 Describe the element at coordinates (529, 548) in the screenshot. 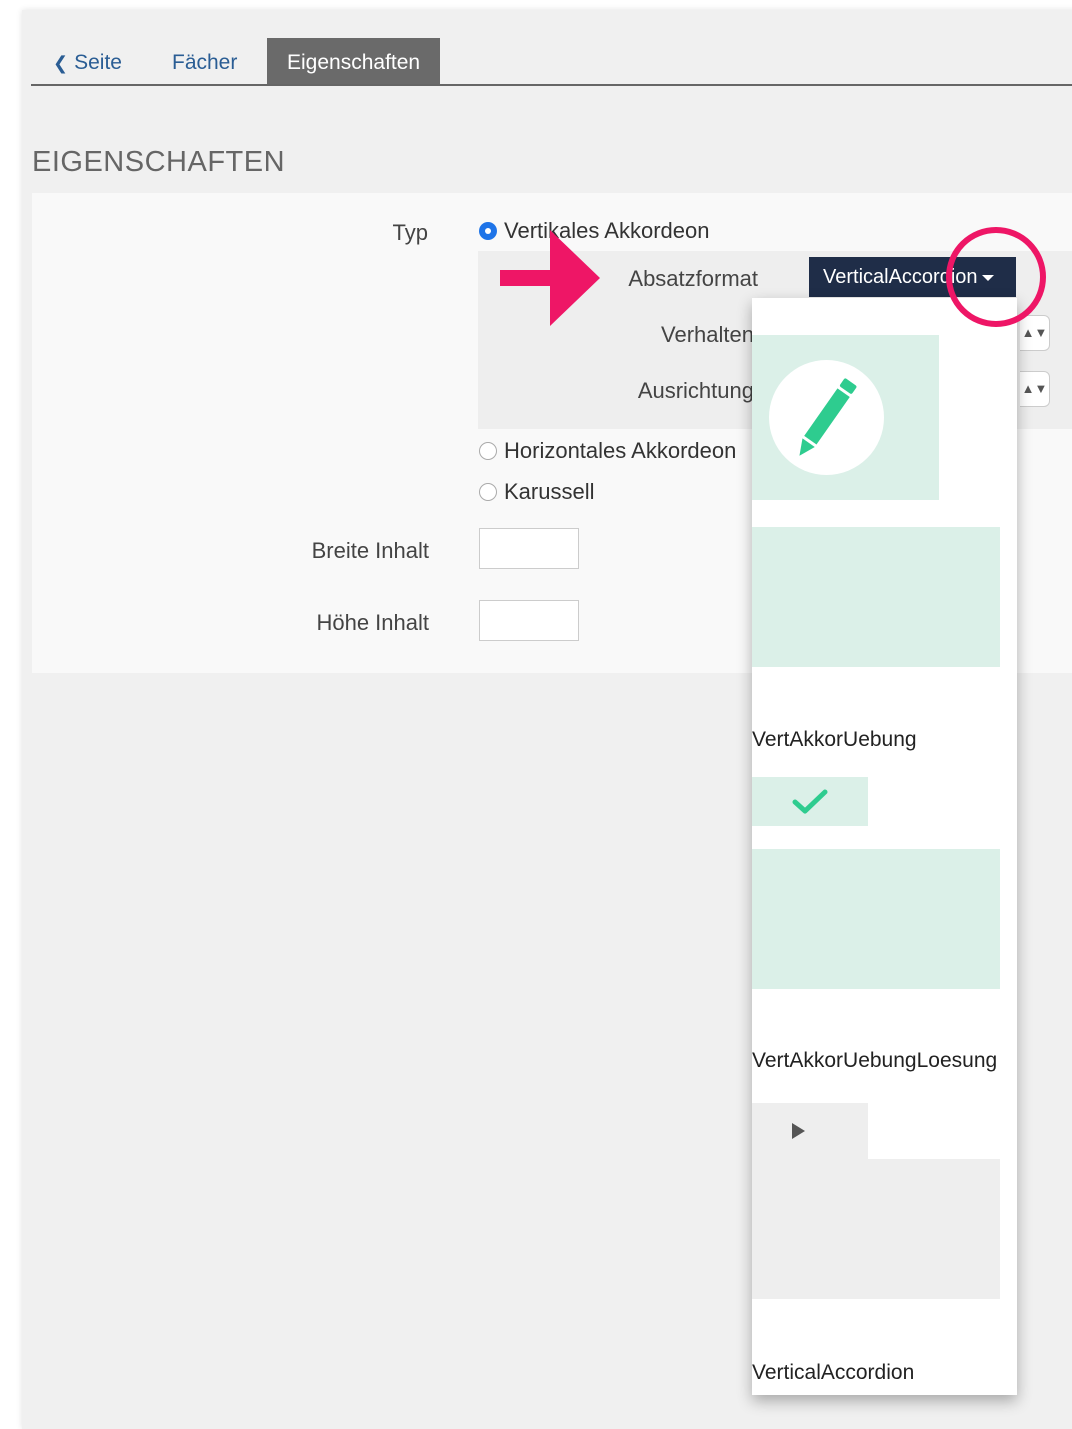

I see `breite-inhalt-input` at that location.